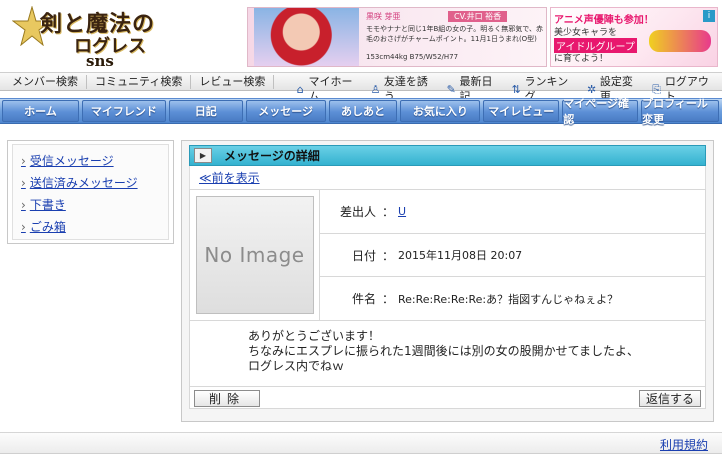  What do you see at coordinates (412, 57) in the screenshot?
I see `character-stats: 153cm44kg B75/W52/H77` at bounding box center [412, 57].